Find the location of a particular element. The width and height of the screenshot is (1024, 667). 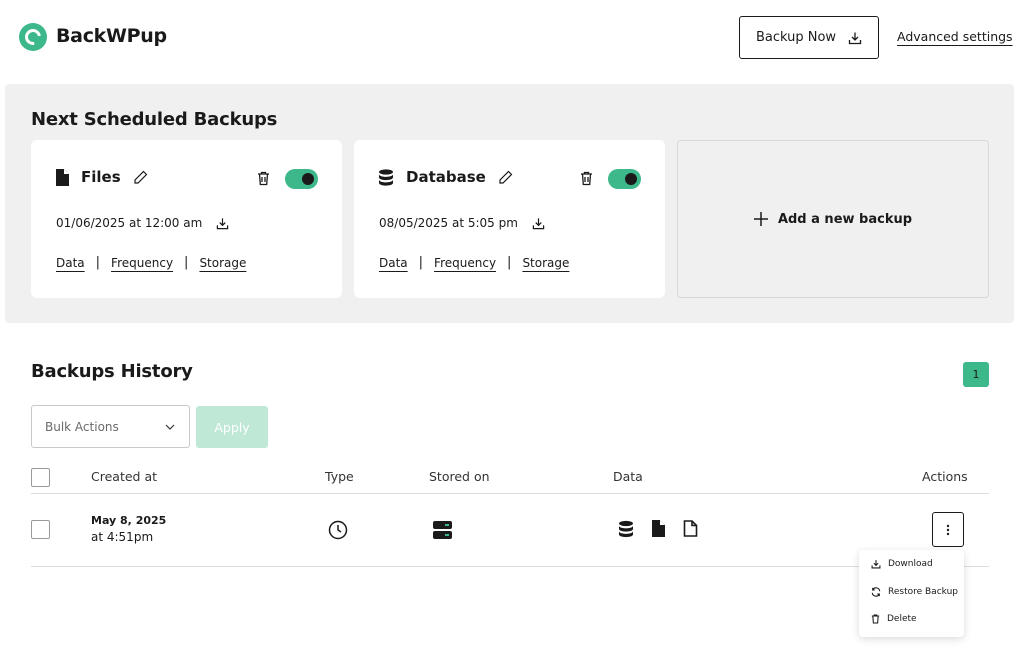

menu-item-restore-backup: Restore Backup is located at coordinates (914, 592).